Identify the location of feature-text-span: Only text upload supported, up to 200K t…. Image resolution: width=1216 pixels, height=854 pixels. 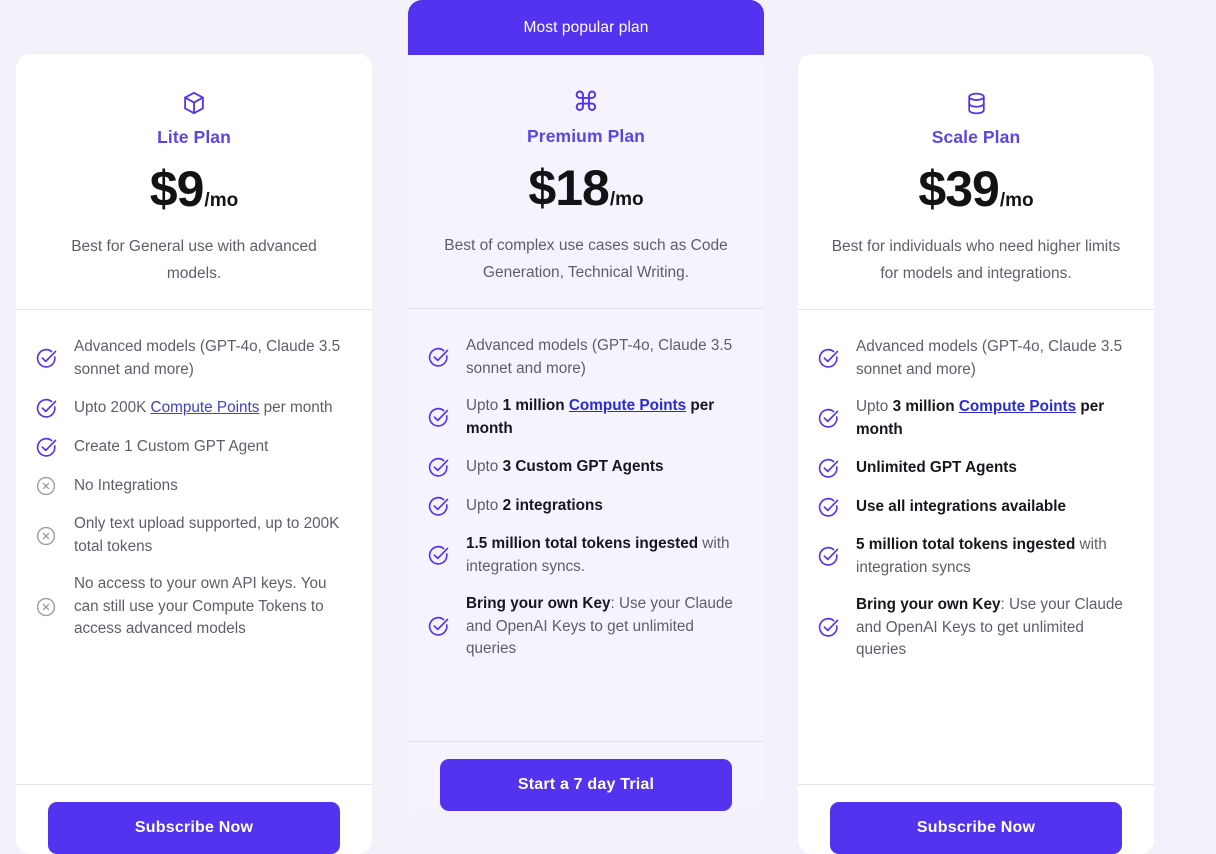
(207, 535).